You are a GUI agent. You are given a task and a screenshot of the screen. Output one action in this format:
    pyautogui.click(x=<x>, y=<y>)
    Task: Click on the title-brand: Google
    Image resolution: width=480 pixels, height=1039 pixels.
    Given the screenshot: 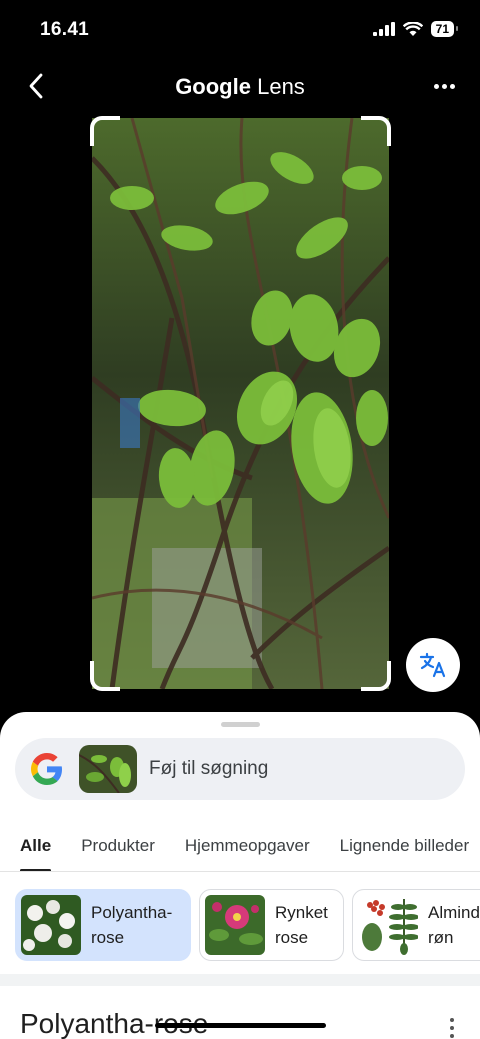 What is the action you would take?
    pyautogui.click(x=213, y=86)
    